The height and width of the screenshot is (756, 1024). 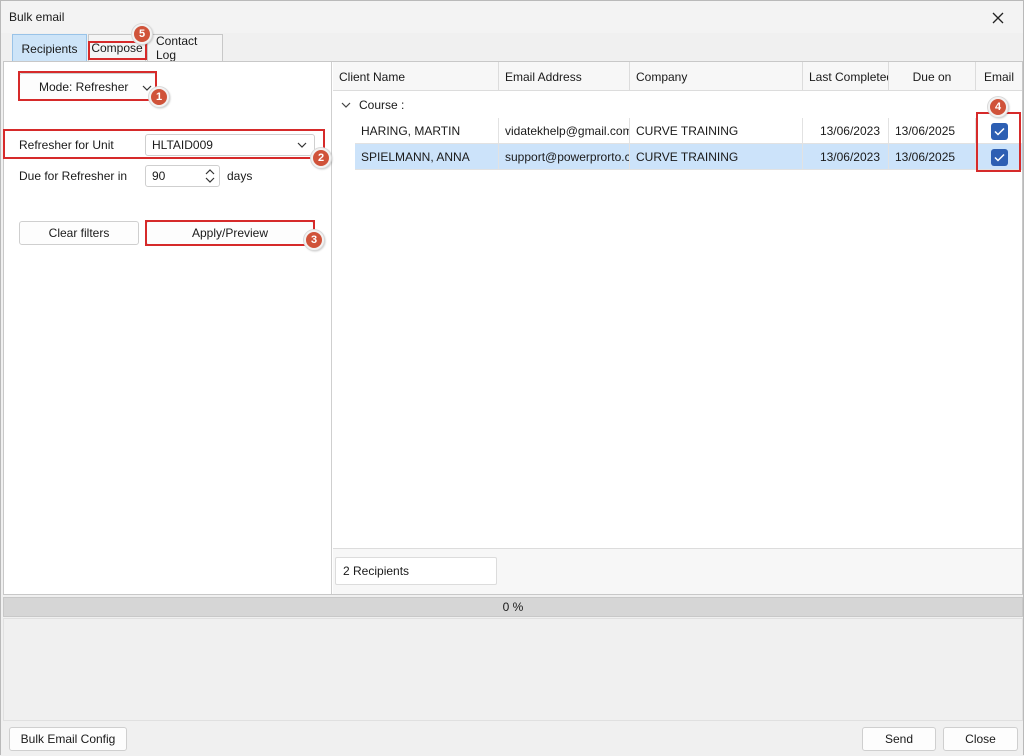 I want to click on cell-client-name: HARING, MARTIN, so click(x=427, y=131).